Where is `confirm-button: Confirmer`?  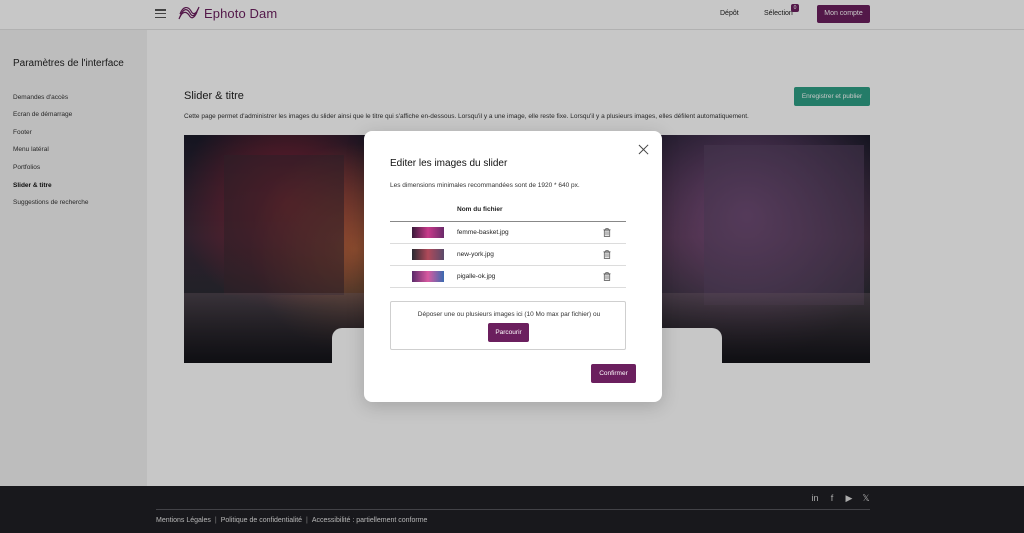 confirm-button: Confirmer is located at coordinates (613, 373).